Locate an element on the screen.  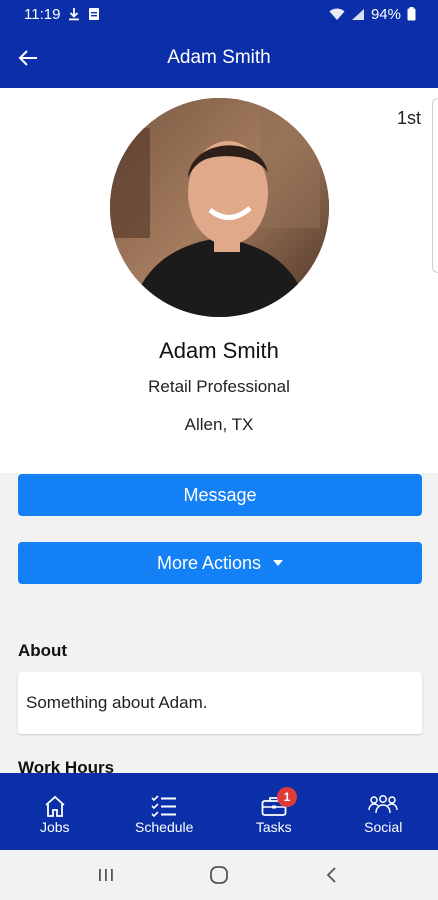
nav-label-jobs: Jobs is located at coordinates (54, 826).